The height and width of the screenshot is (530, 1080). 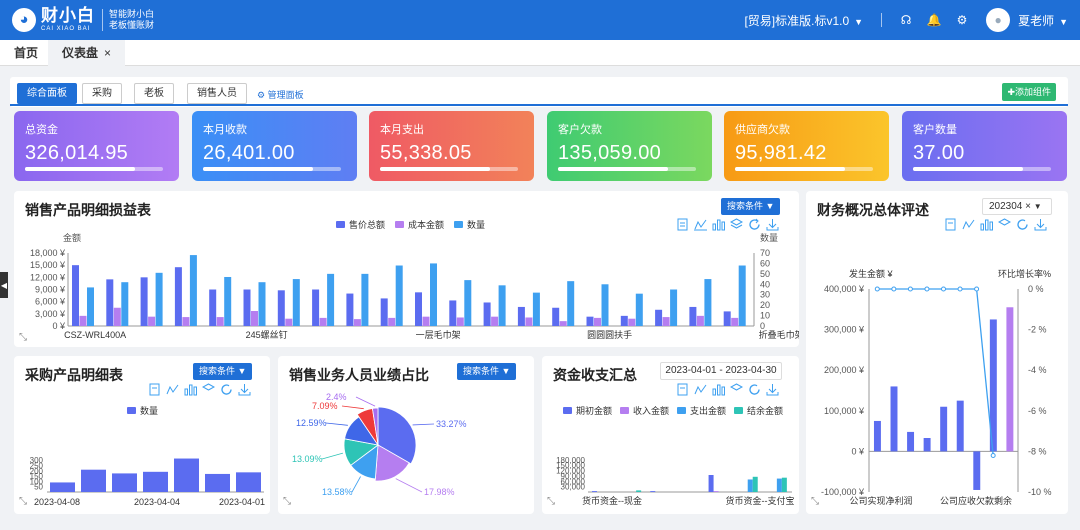 I want to click on sidebar-toggle-icon: ◀, so click(x=4, y=285).